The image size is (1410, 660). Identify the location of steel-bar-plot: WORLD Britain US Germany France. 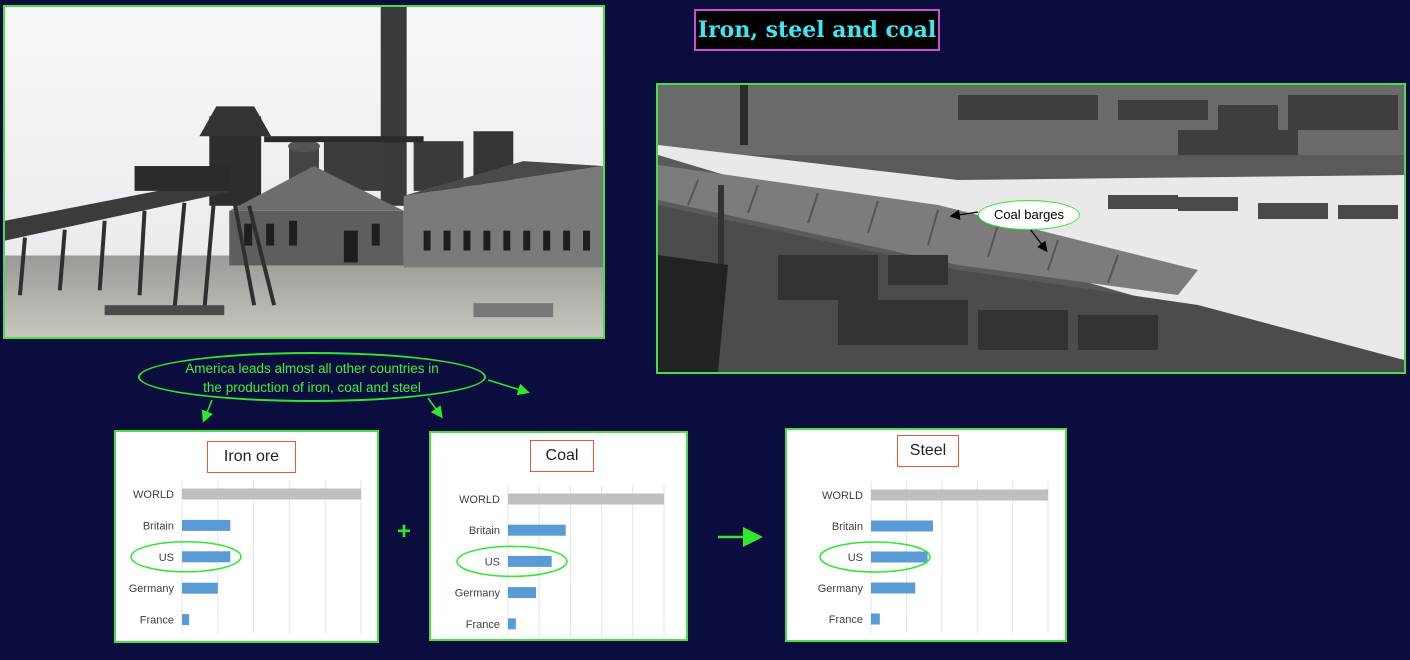
(933, 557).